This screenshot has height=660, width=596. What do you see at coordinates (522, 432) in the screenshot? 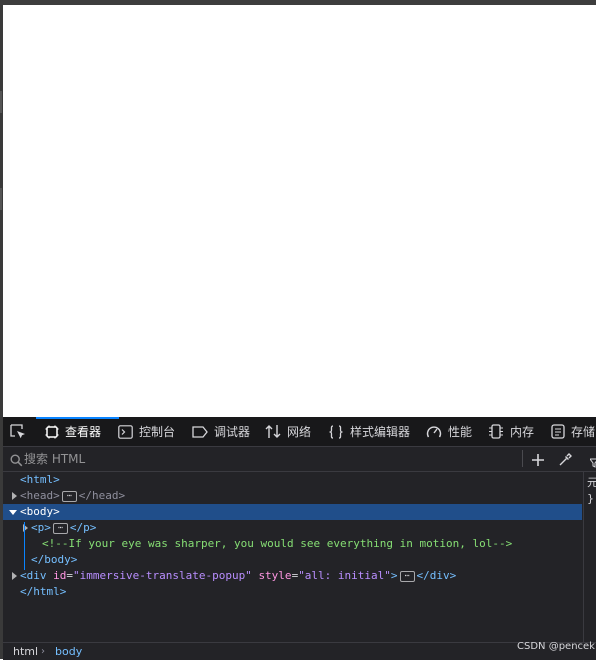
I see `tab-label: 内存` at bounding box center [522, 432].